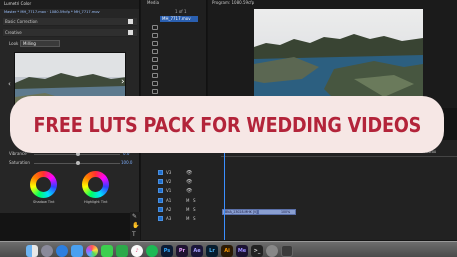 The width and height of the screenshot is (457, 257). Describe the element at coordinates (169, 190) in the screenshot. I see `track-label: V1` at that location.